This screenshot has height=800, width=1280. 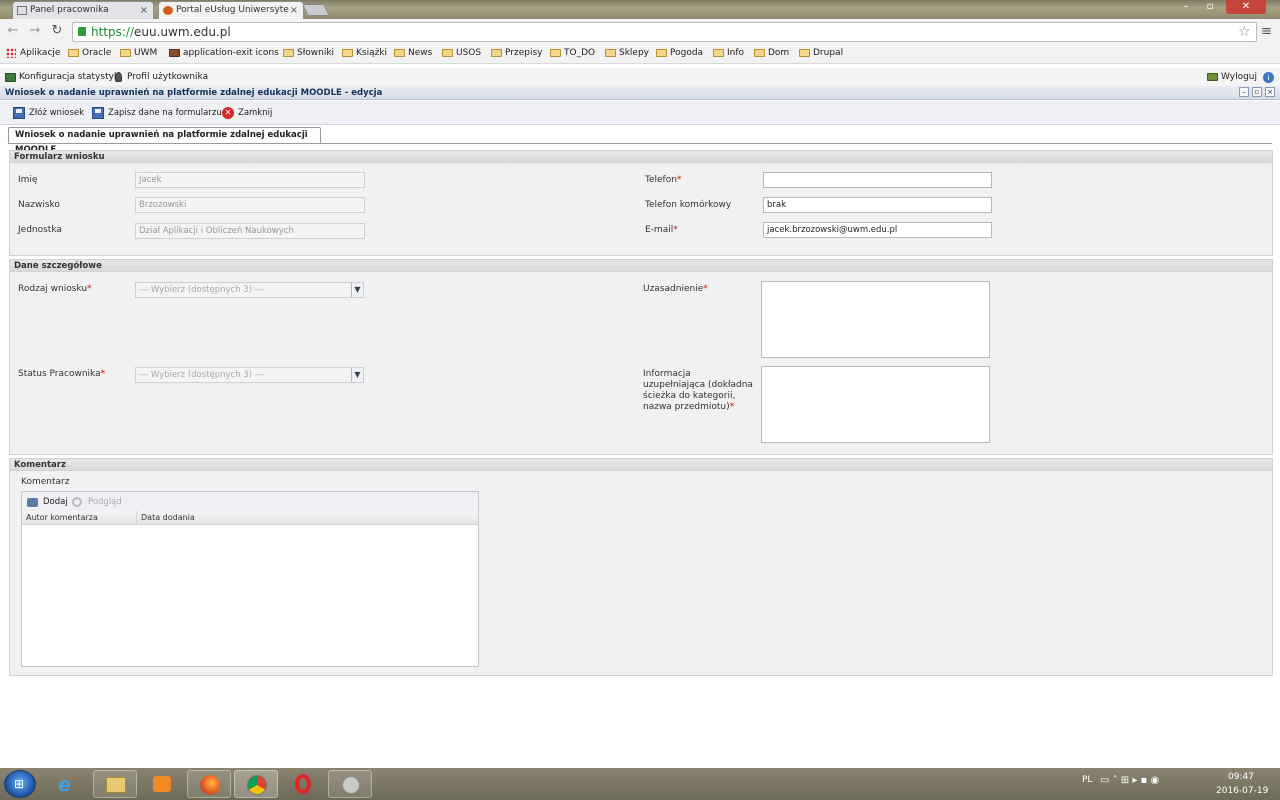 I want to click on page-icon, so click(x=22, y=10).